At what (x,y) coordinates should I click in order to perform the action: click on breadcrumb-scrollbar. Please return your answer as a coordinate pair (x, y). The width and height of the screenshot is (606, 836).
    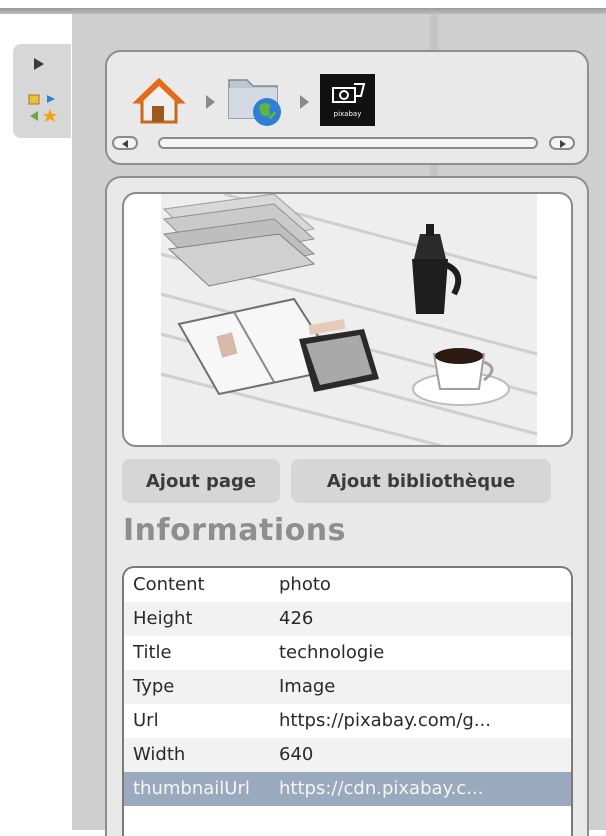
    Looking at the image, I should click on (348, 143).